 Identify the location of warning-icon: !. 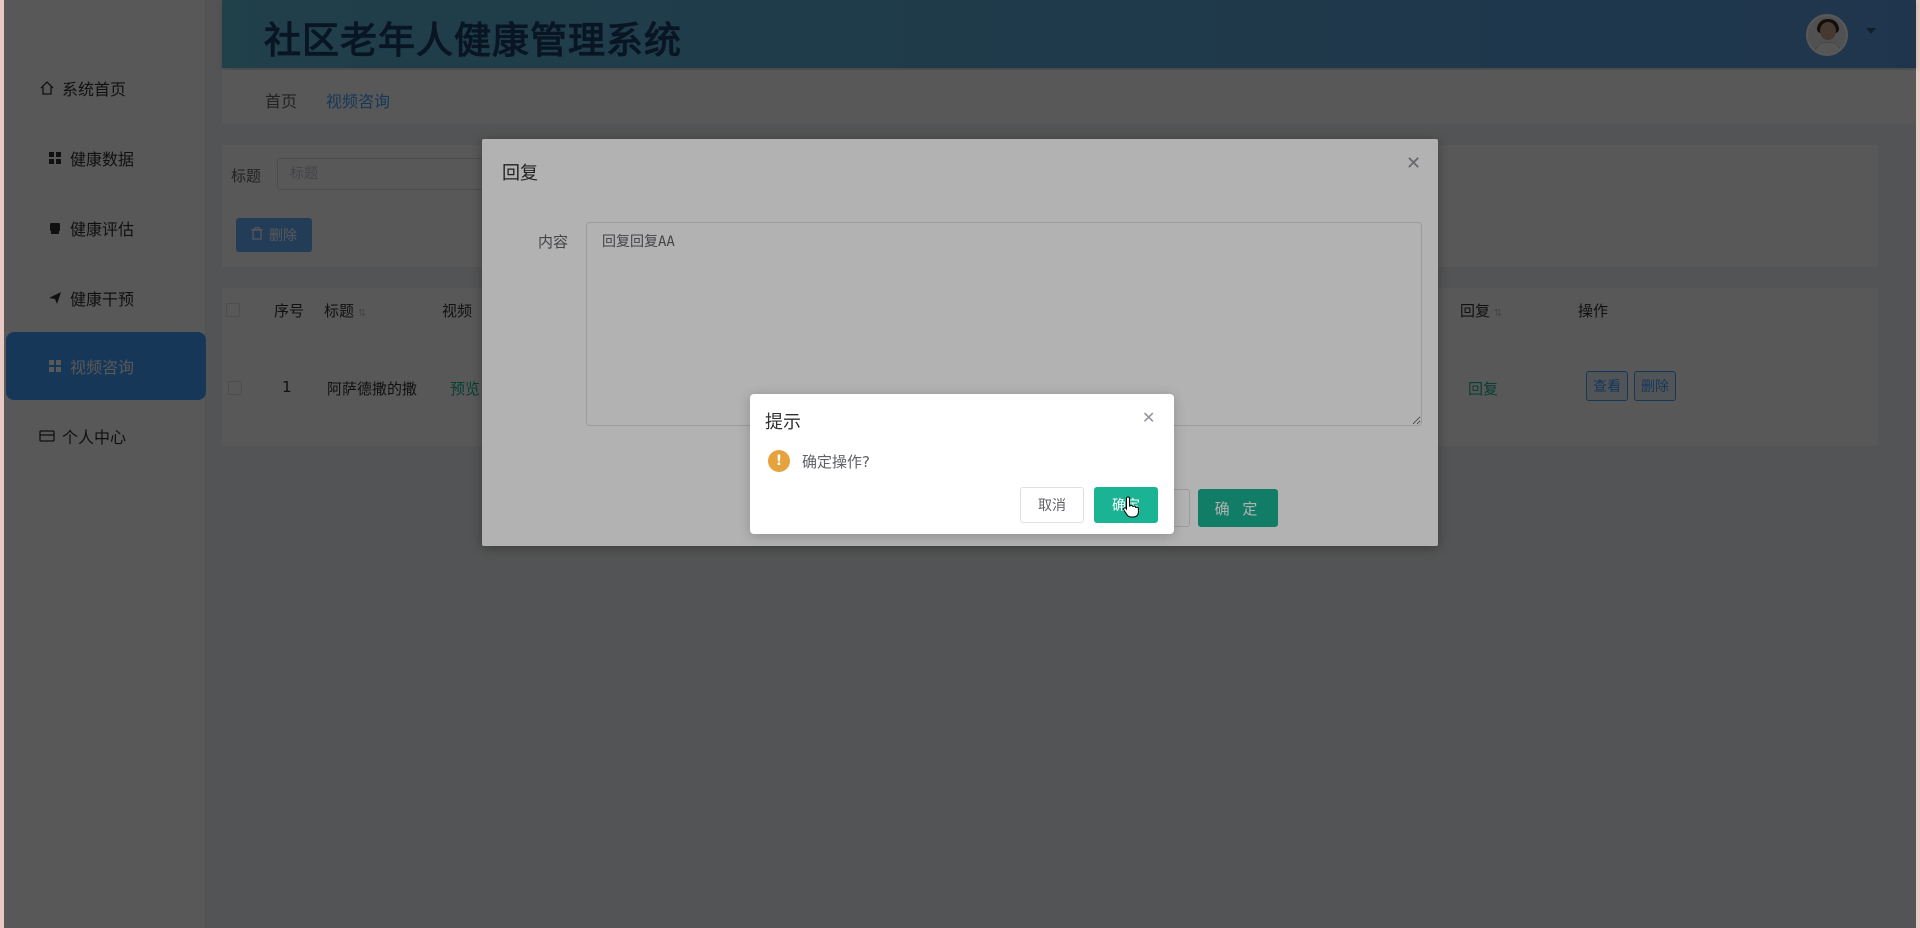
(779, 461).